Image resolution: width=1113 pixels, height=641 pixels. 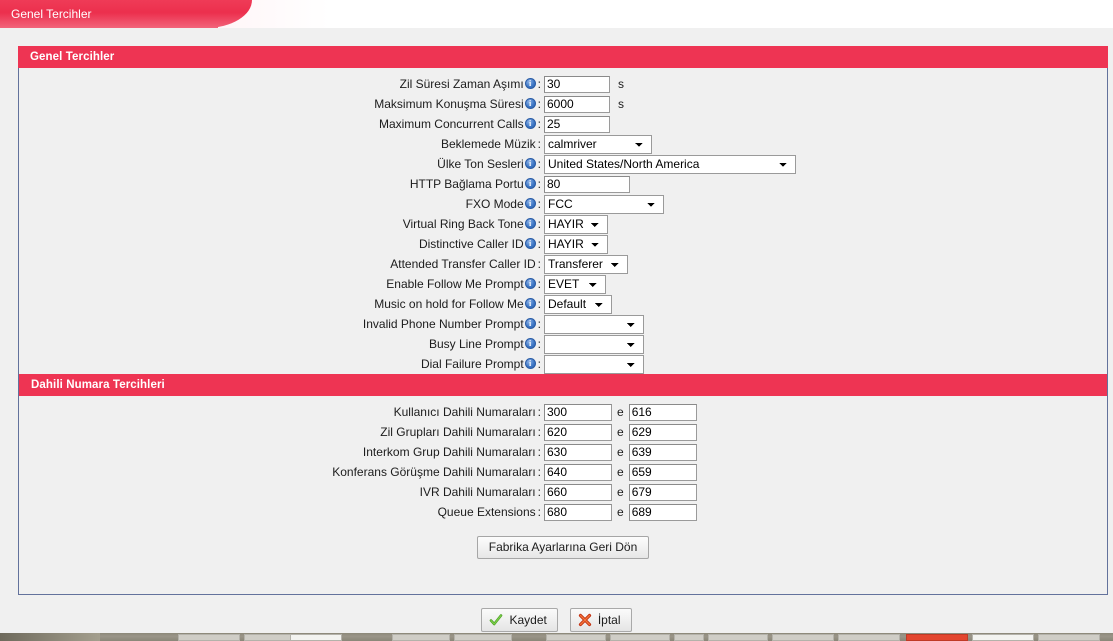 What do you see at coordinates (519, 620) in the screenshot?
I see `save-button: Kaydet` at bounding box center [519, 620].